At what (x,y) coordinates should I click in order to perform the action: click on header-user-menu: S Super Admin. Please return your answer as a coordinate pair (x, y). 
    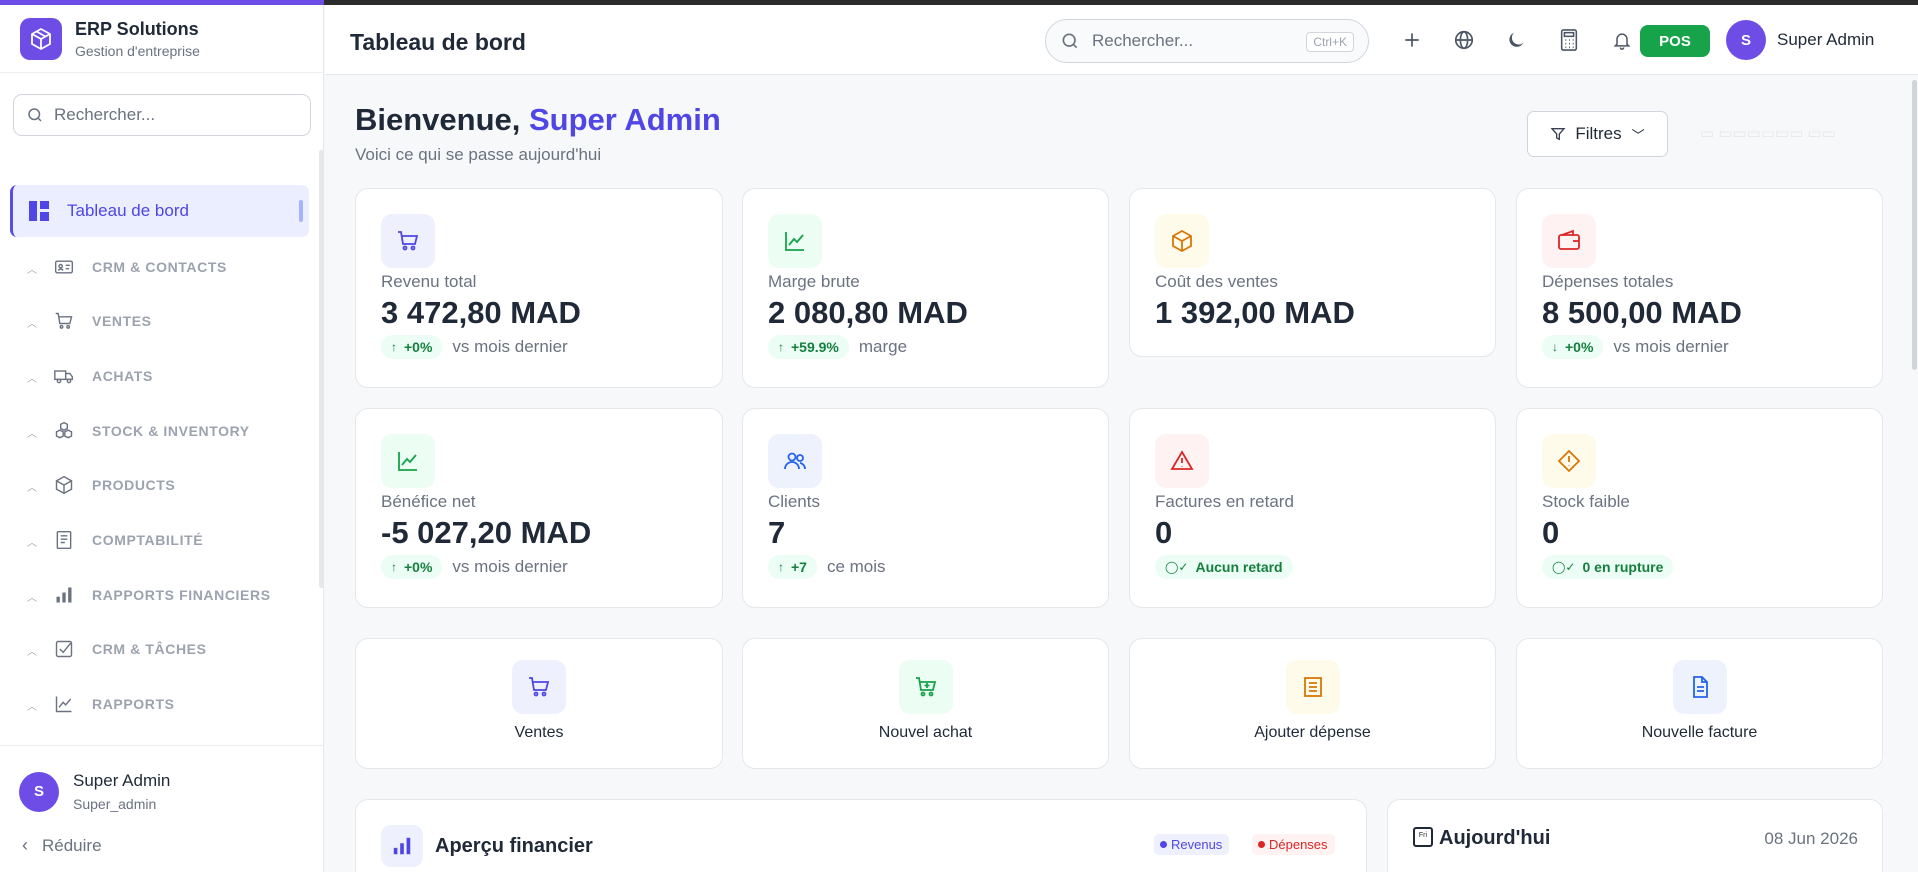
    Looking at the image, I should click on (1800, 40).